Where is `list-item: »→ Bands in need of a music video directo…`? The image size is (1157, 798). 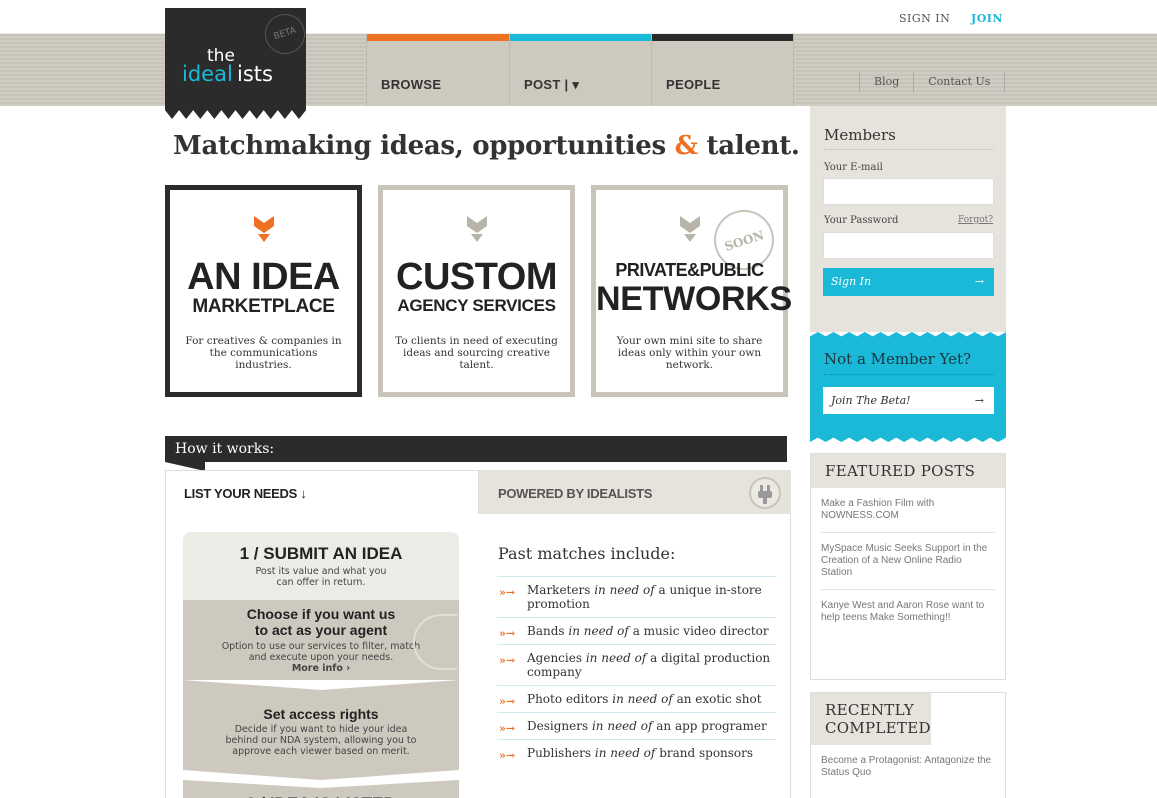 list-item: »→ Bands in need of a music video directo… is located at coordinates (636, 630).